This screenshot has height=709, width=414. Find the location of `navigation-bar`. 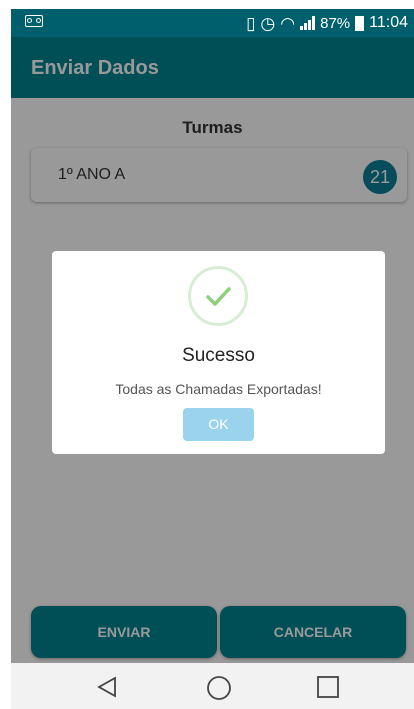

navigation-bar is located at coordinates (212, 686).